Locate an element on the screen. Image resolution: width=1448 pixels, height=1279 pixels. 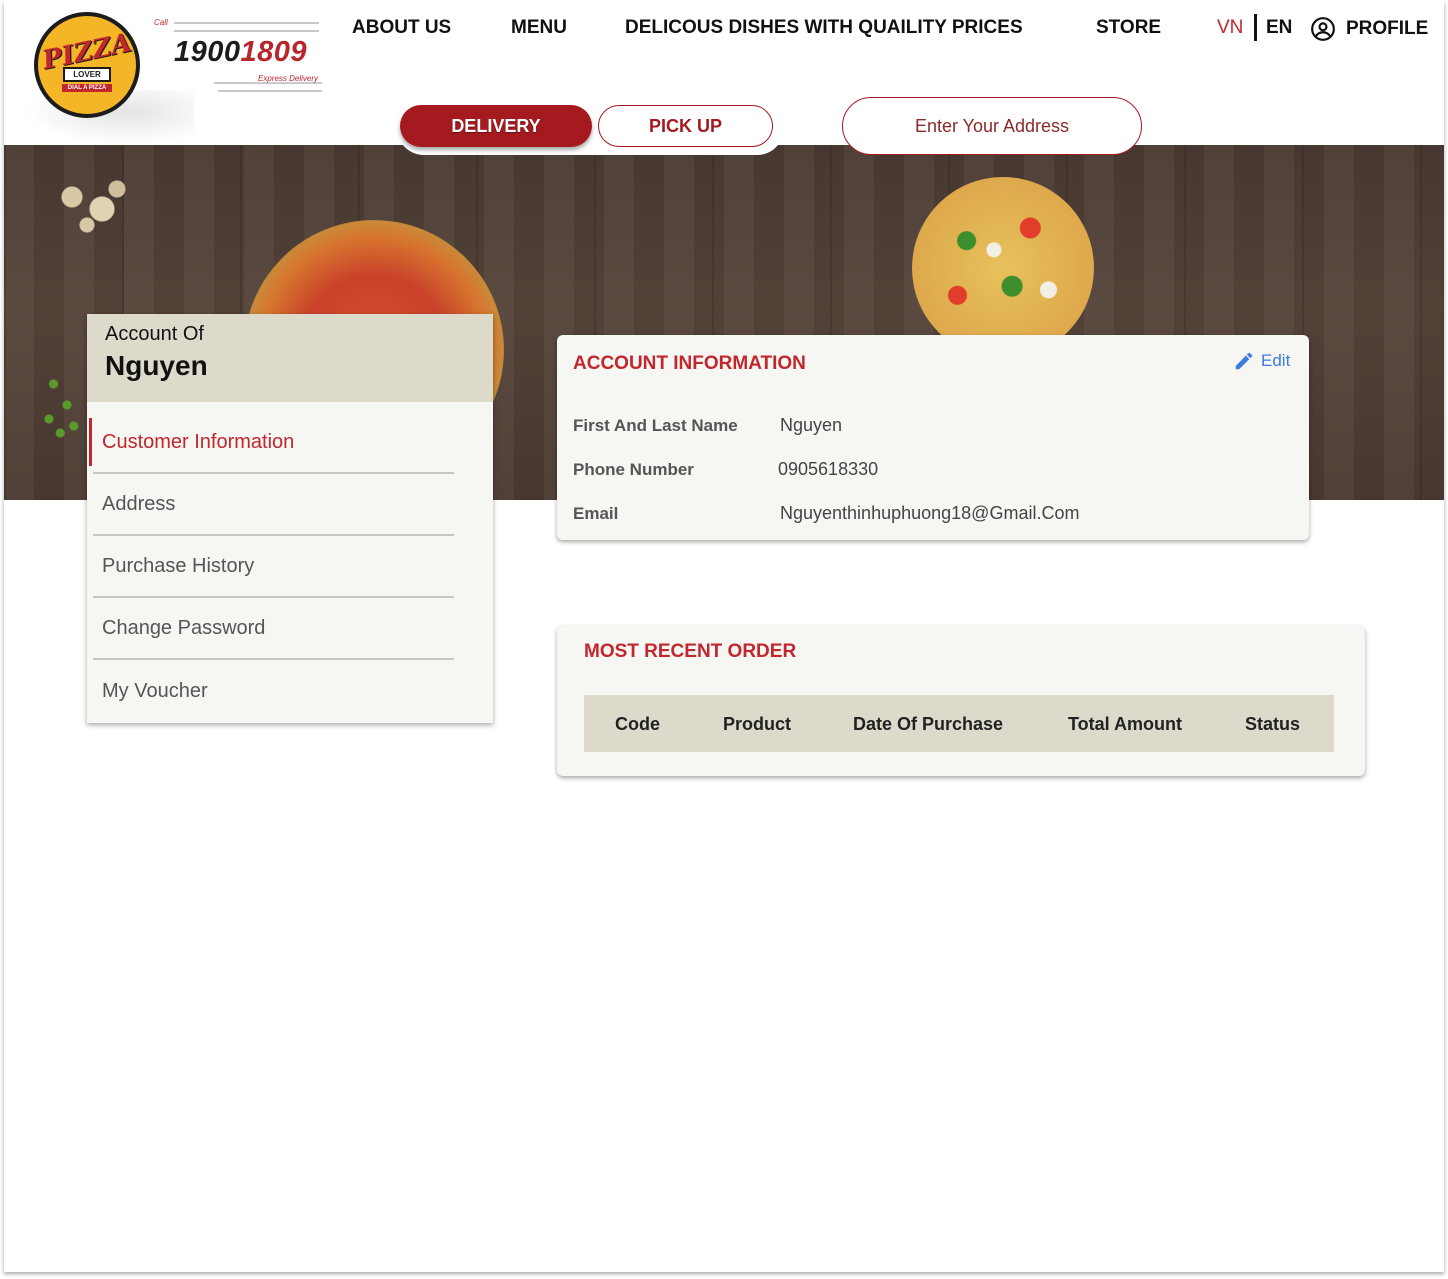
sidebar-item-my-voucher: My Voucher is located at coordinates (273, 691).